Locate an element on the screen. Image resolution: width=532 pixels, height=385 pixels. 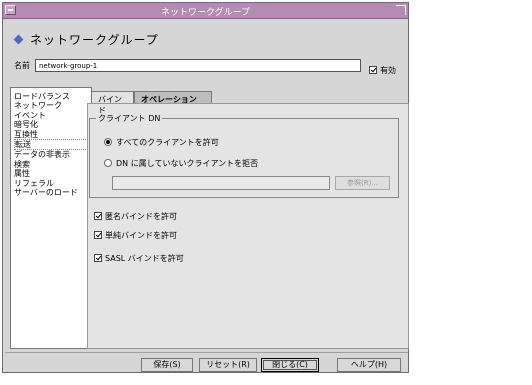
tab-bind: バインド is located at coordinates (112, 103).